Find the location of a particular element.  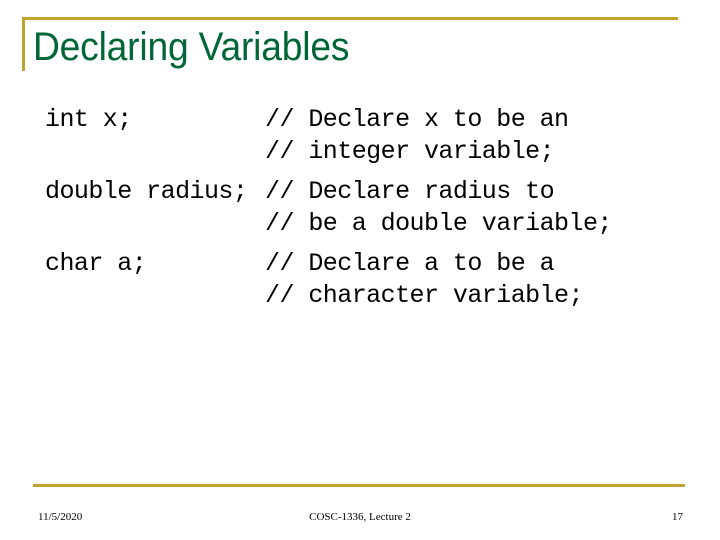

code-comment: // integer variable; is located at coordinates (410, 151).